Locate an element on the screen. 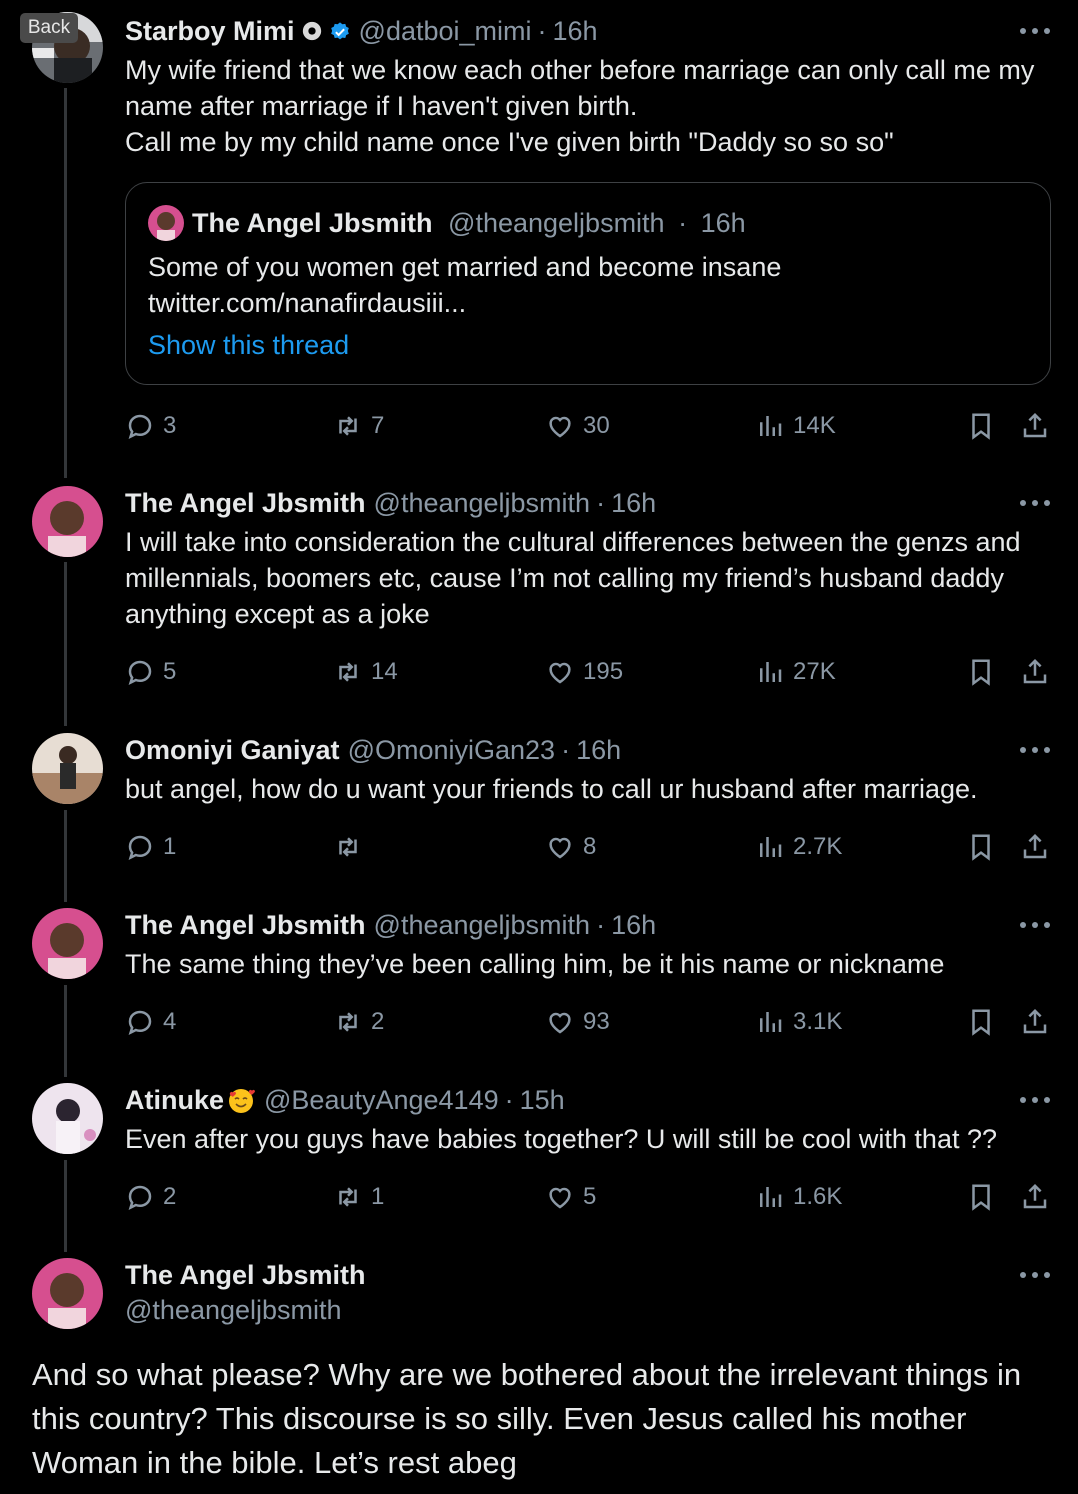 The width and height of the screenshot is (1078, 1494). tweet-actions: 5 14 195 27K is located at coordinates (539, 672).